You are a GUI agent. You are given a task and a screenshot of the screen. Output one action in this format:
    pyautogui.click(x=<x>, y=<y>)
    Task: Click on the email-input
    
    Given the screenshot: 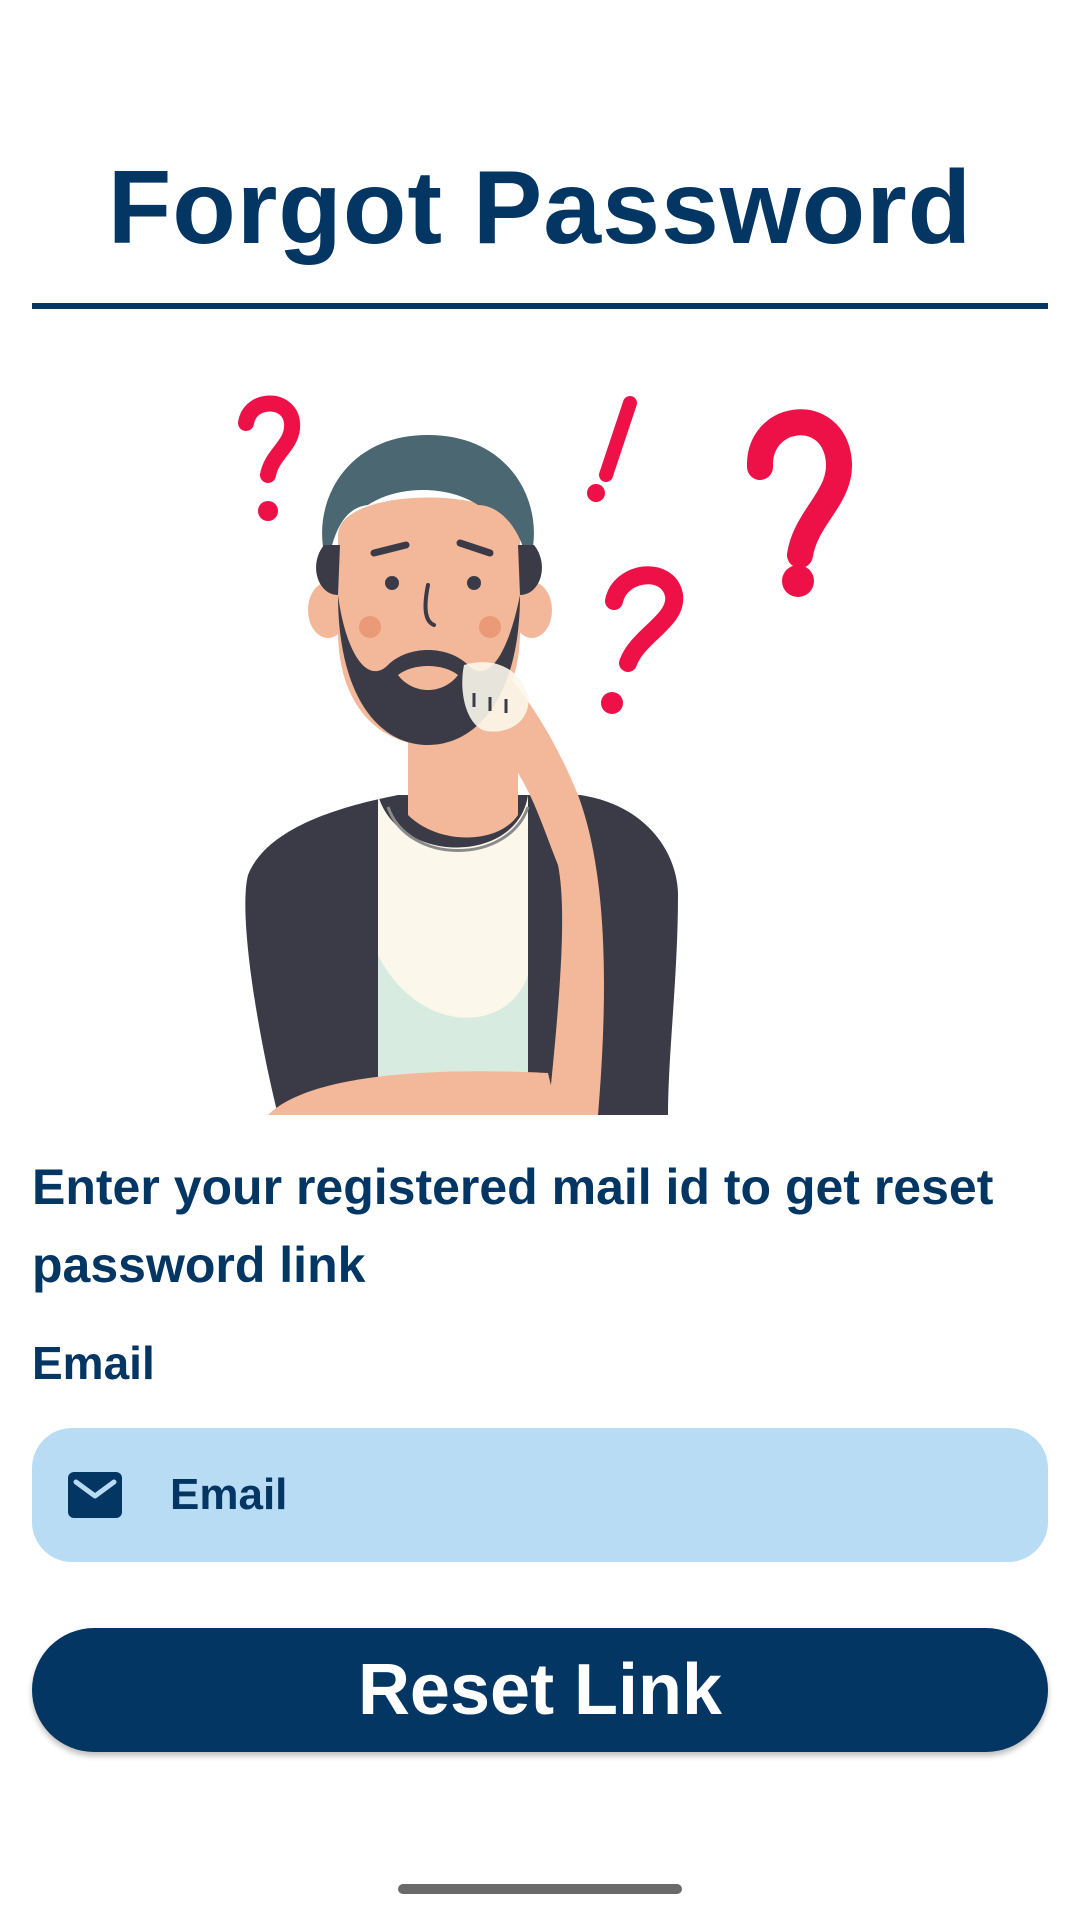 What is the action you would take?
    pyautogui.click(x=590, y=1495)
    